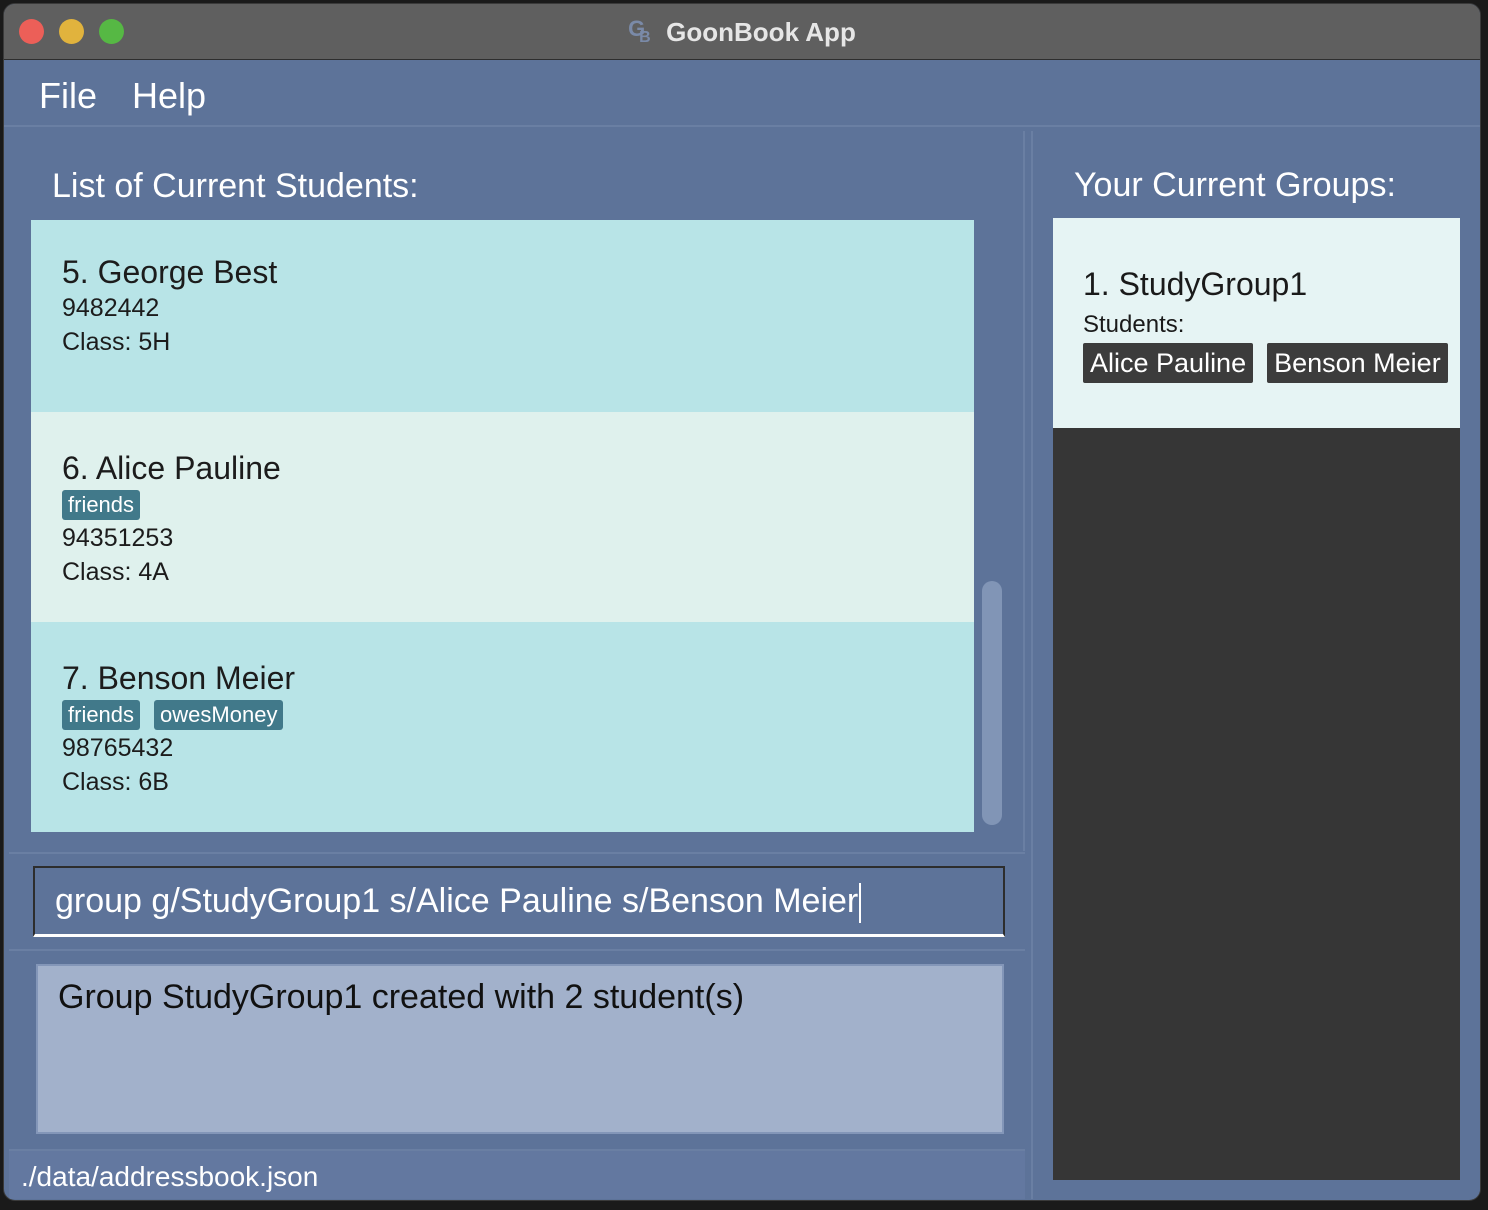 The image size is (1488, 1210). What do you see at coordinates (170, 1176) in the screenshot?
I see `save-file-path: ./data/addressbook.json` at bounding box center [170, 1176].